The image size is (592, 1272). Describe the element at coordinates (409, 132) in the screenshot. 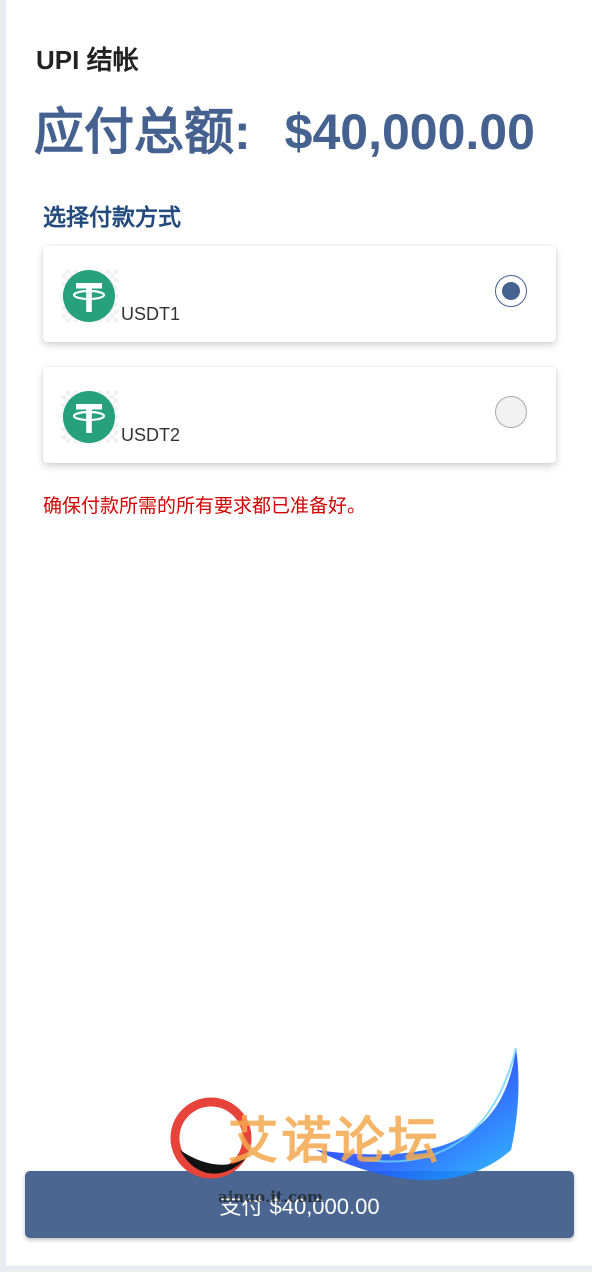

I see `amount-due-value: $40,000.00` at that location.